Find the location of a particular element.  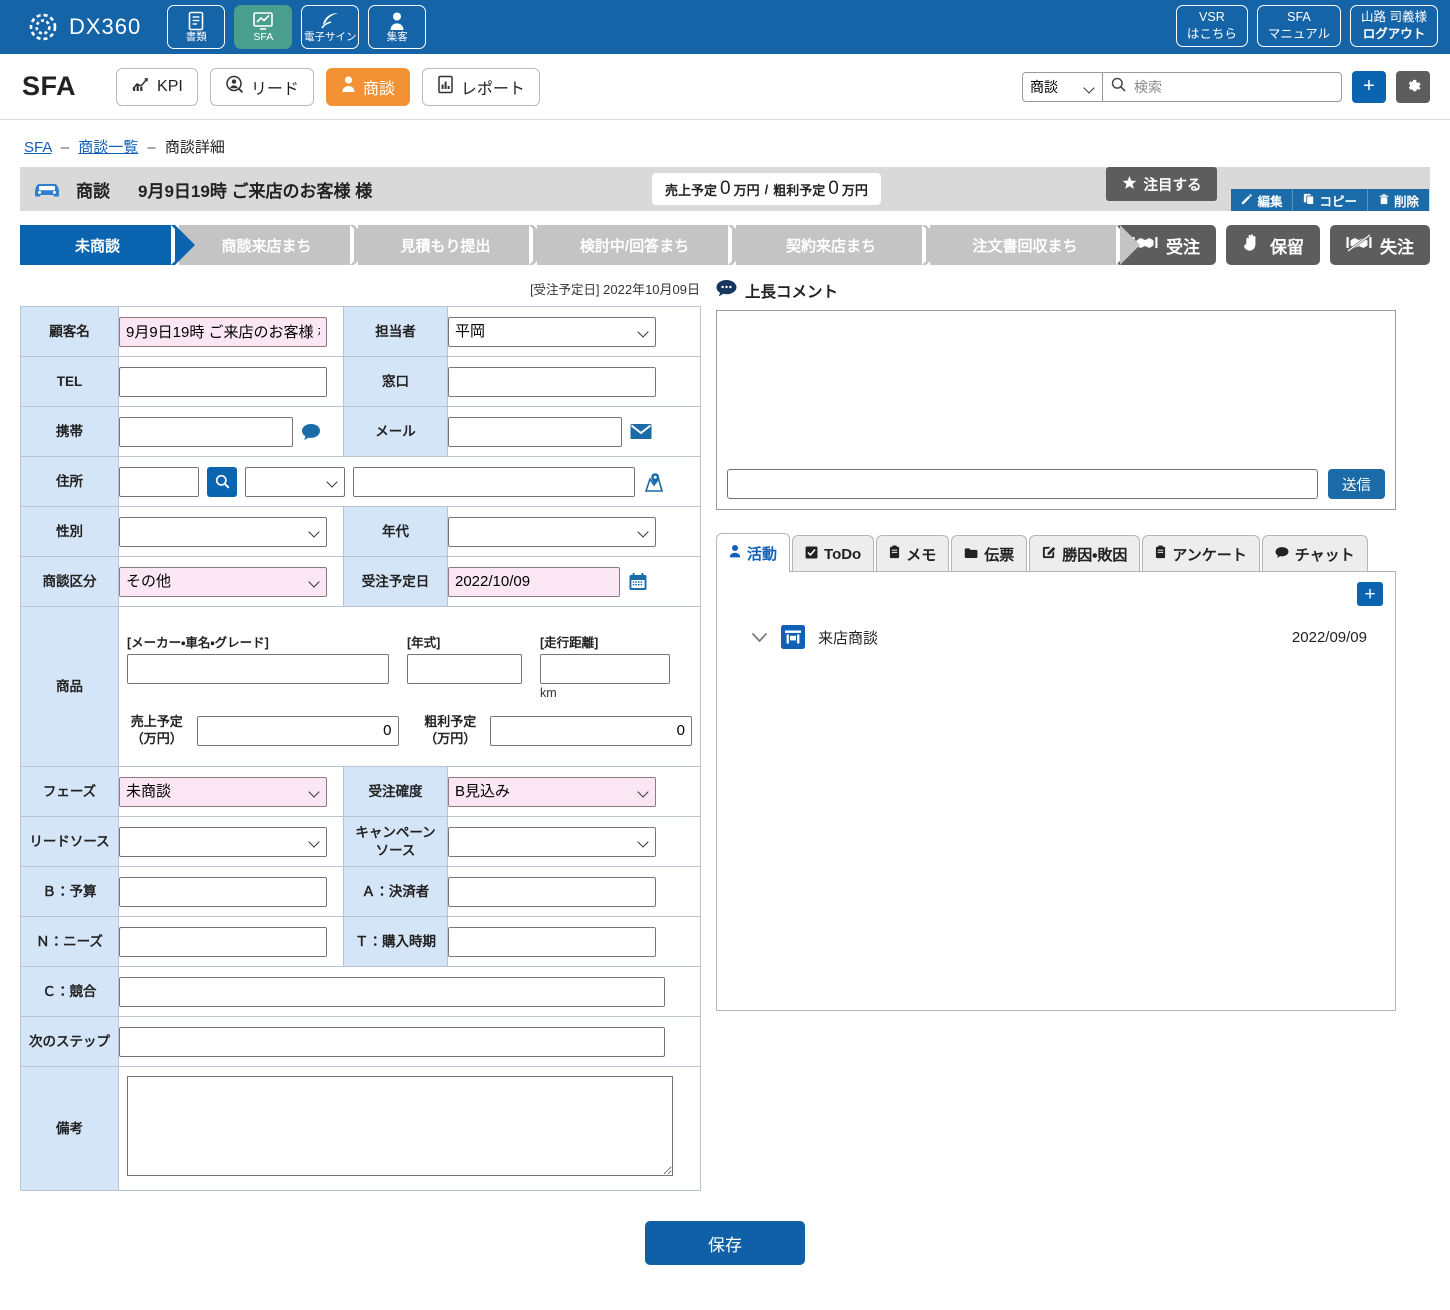

search-input is located at coordinates (1232, 86).